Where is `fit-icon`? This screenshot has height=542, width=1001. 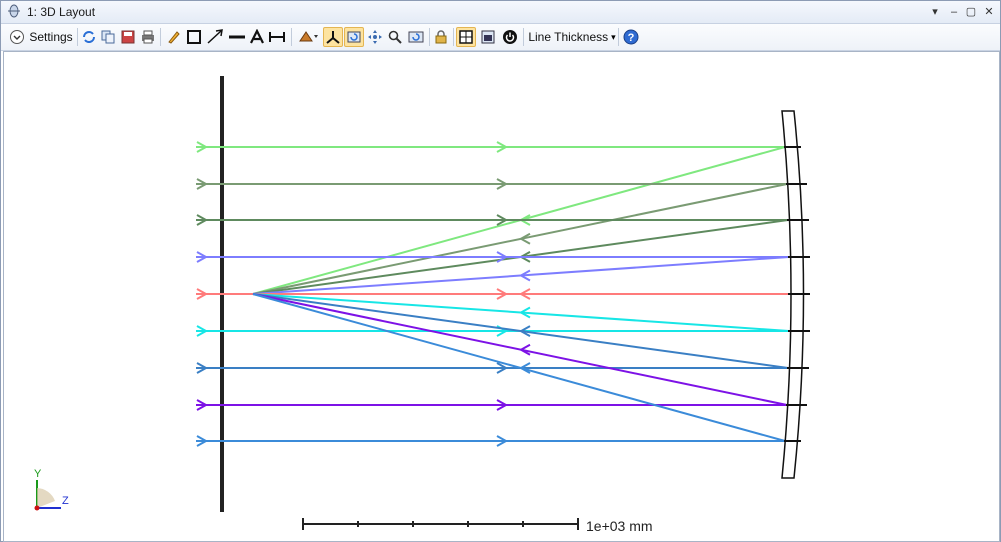 fit-icon is located at coordinates (416, 37).